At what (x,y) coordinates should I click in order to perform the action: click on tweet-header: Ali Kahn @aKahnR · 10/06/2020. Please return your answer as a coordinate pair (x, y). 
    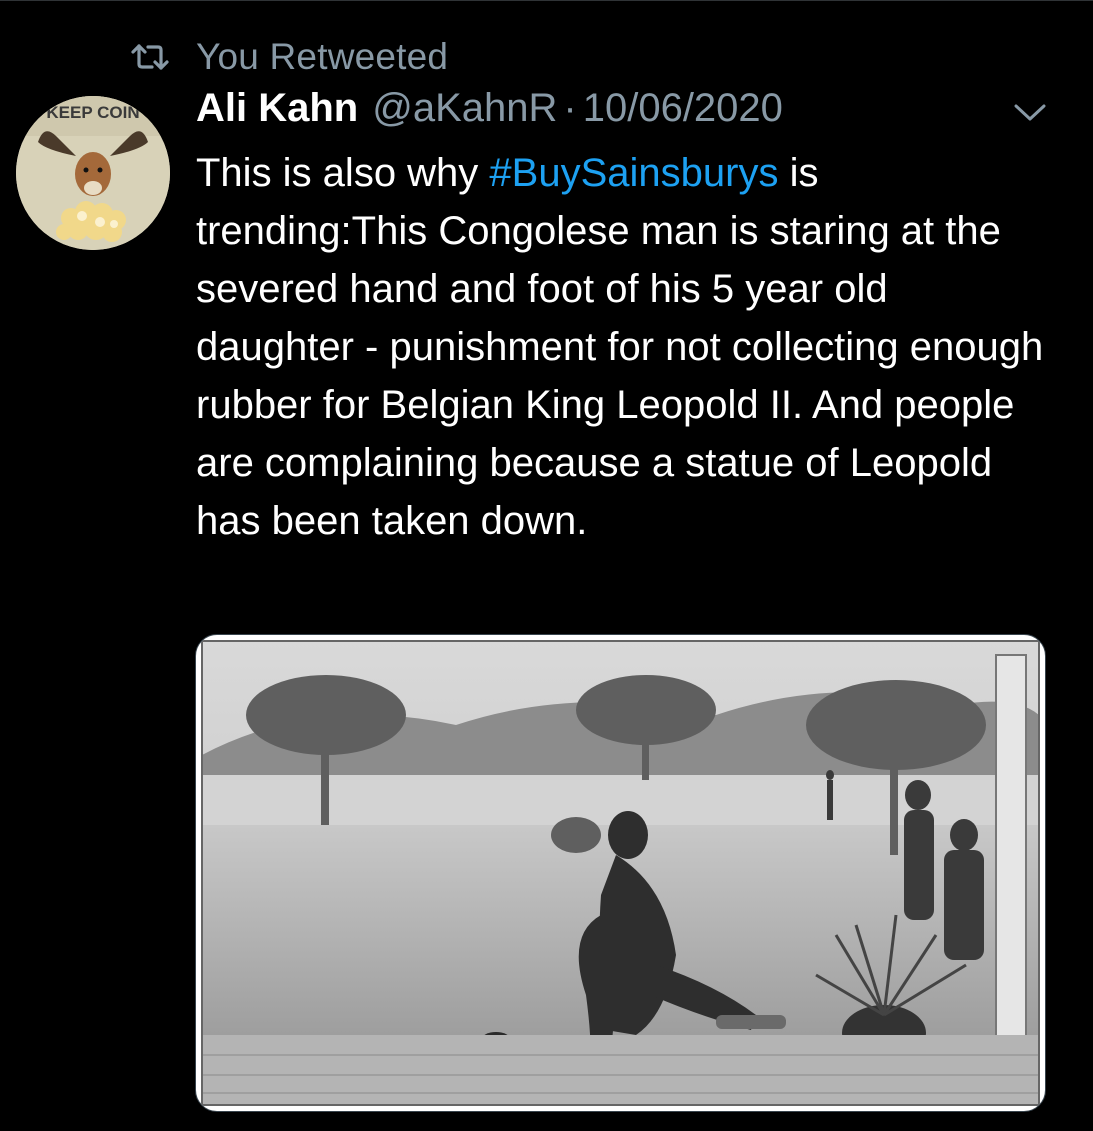
    Looking at the image, I should click on (489, 114).